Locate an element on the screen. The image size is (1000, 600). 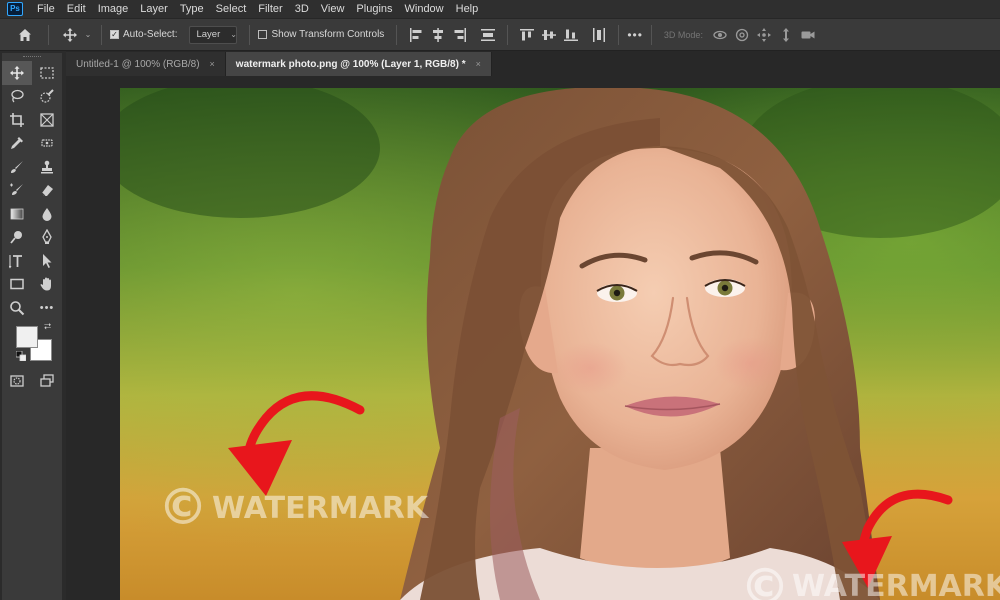
distribute-vertical-icon is located at coordinates (488, 35).